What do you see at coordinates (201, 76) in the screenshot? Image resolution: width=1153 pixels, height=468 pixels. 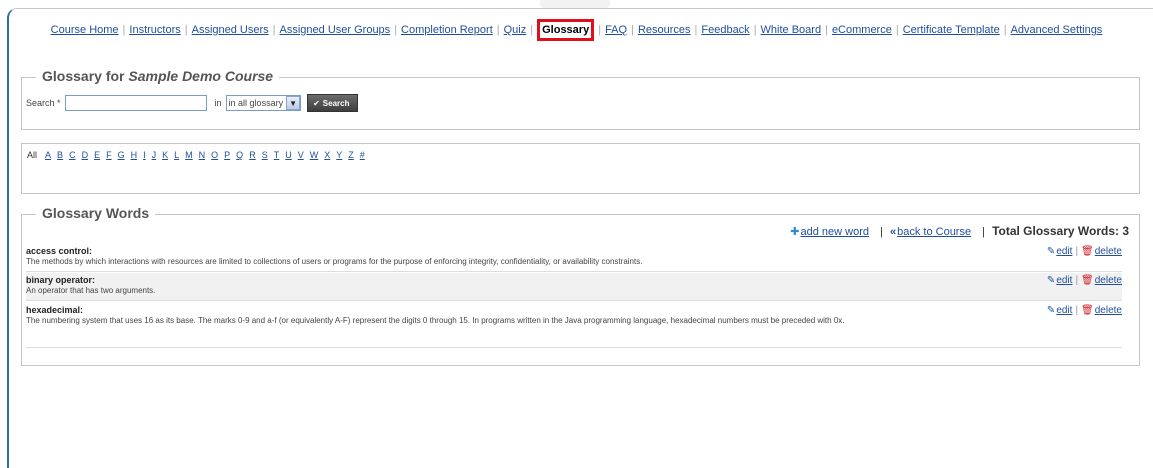 I see `course-name: Sample Demo Course` at bounding box center [201, 76].